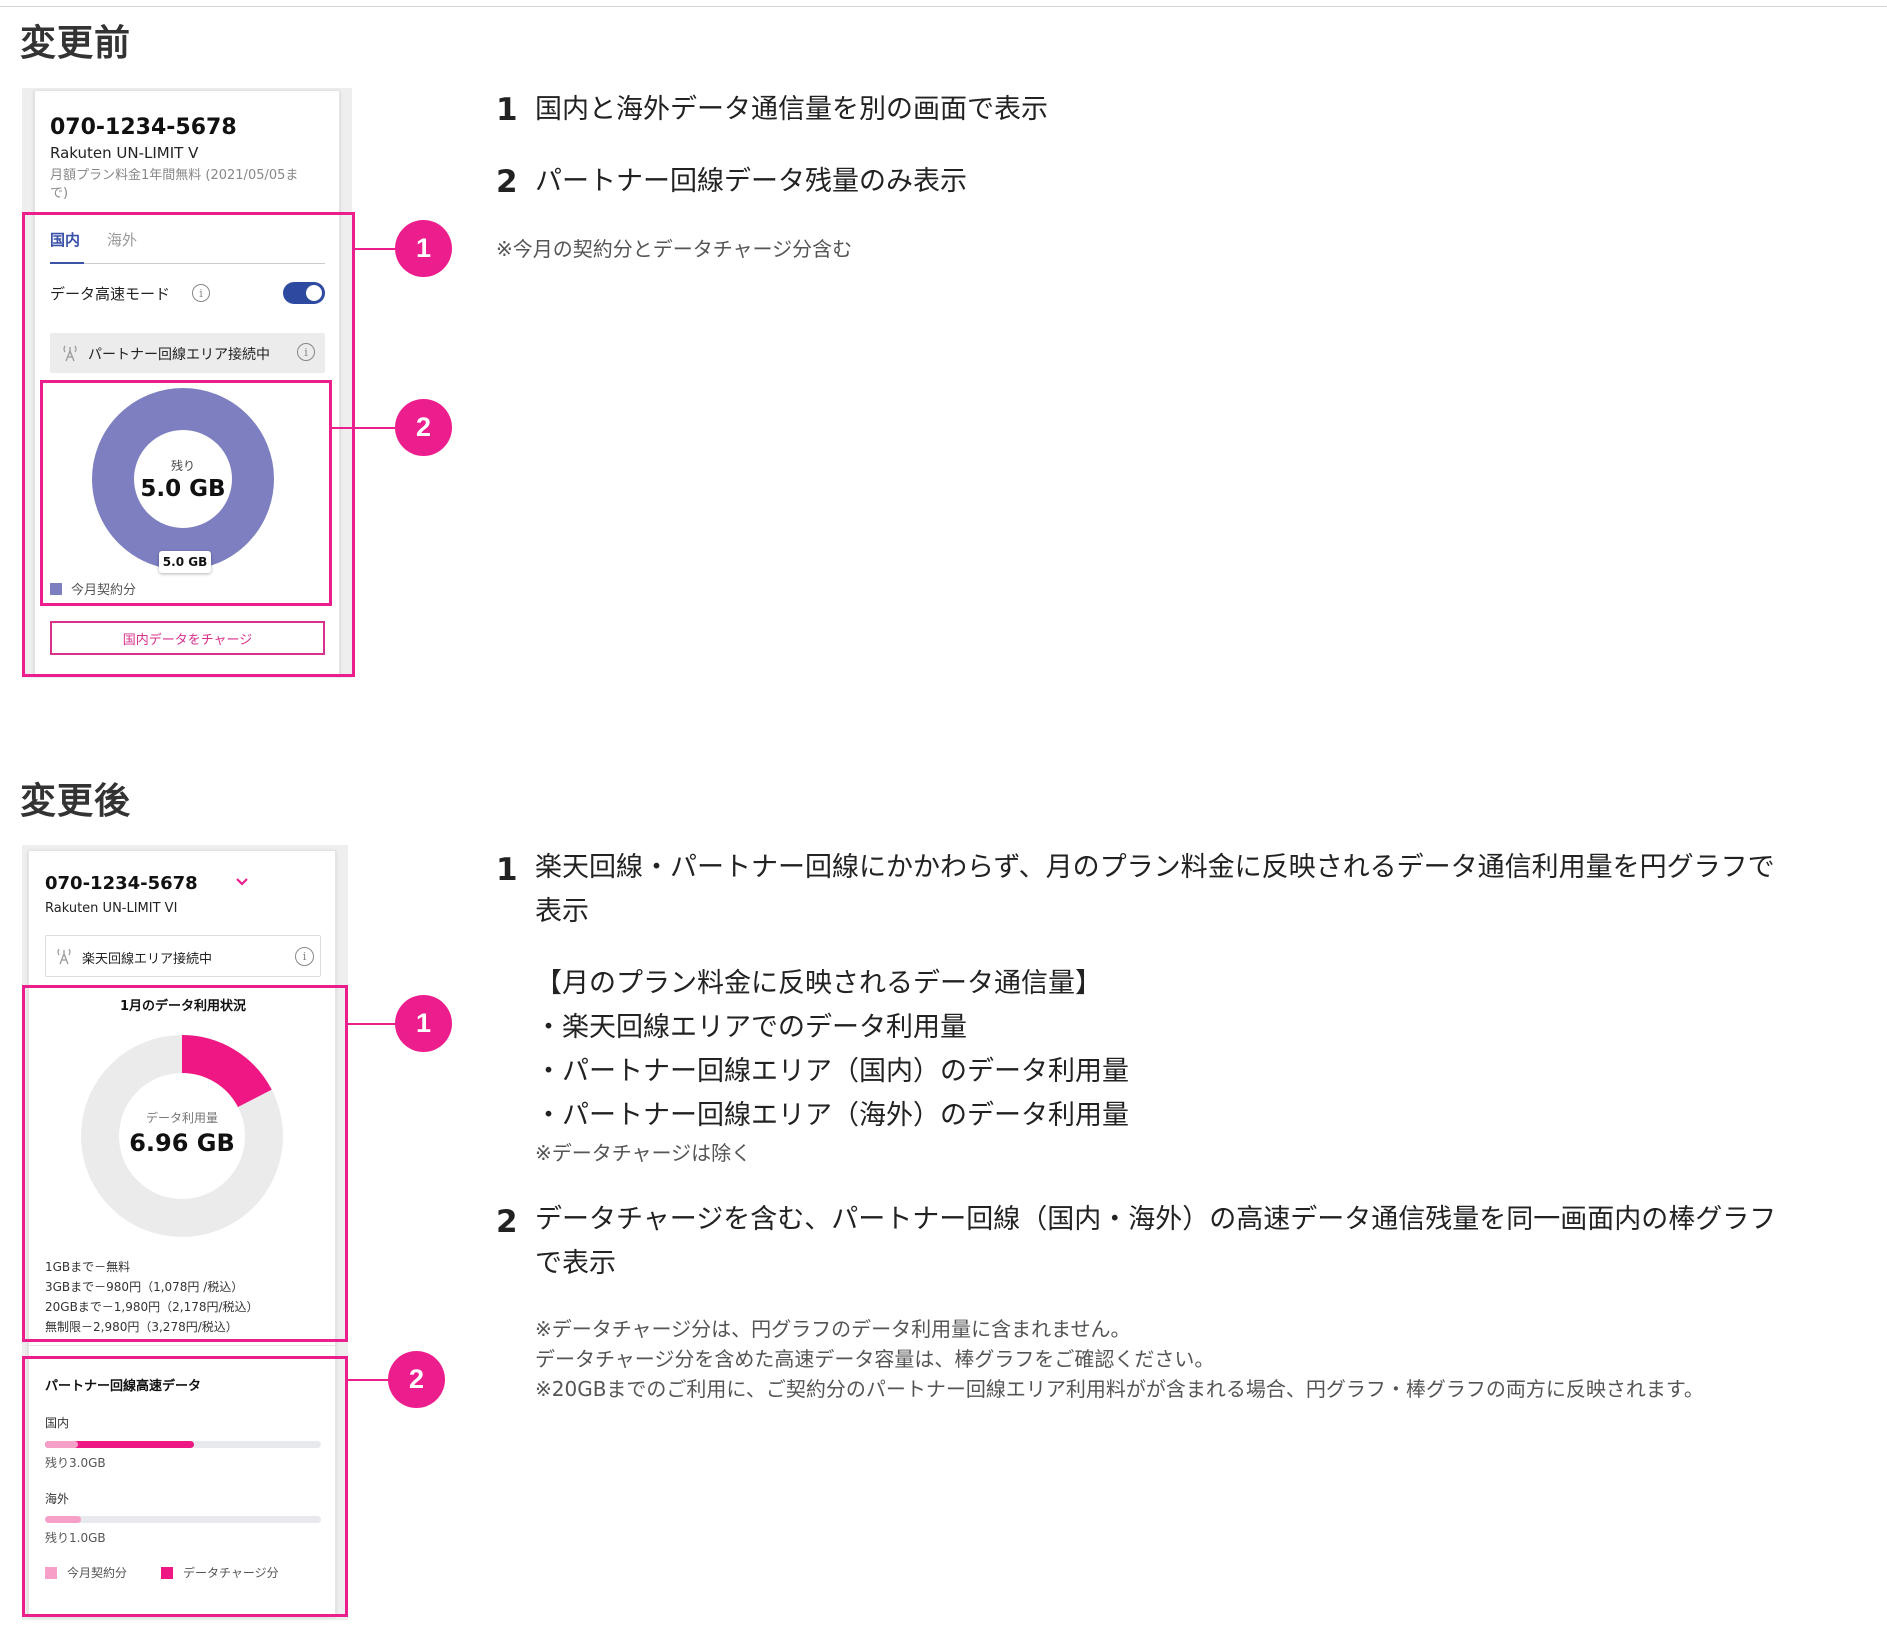  Describe the element at coordinates (416, 1379) in the screenshot. I see `after-callout-badge-2: 2` at that location.